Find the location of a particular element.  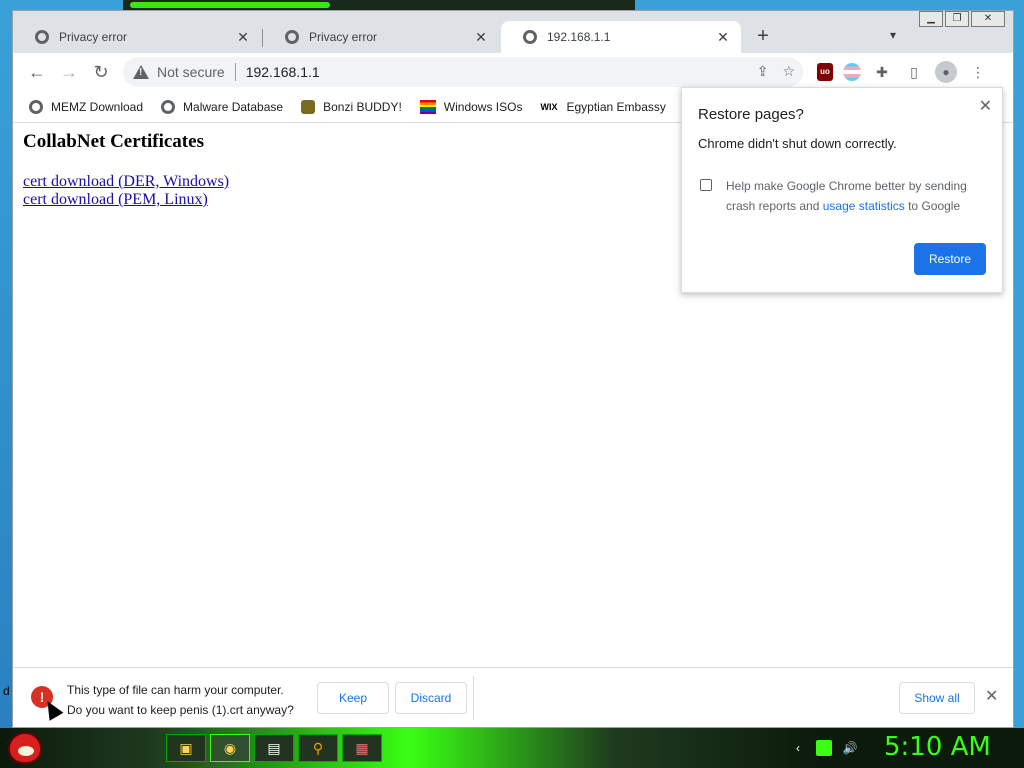

network-icon is located at coordinates (824, 748).